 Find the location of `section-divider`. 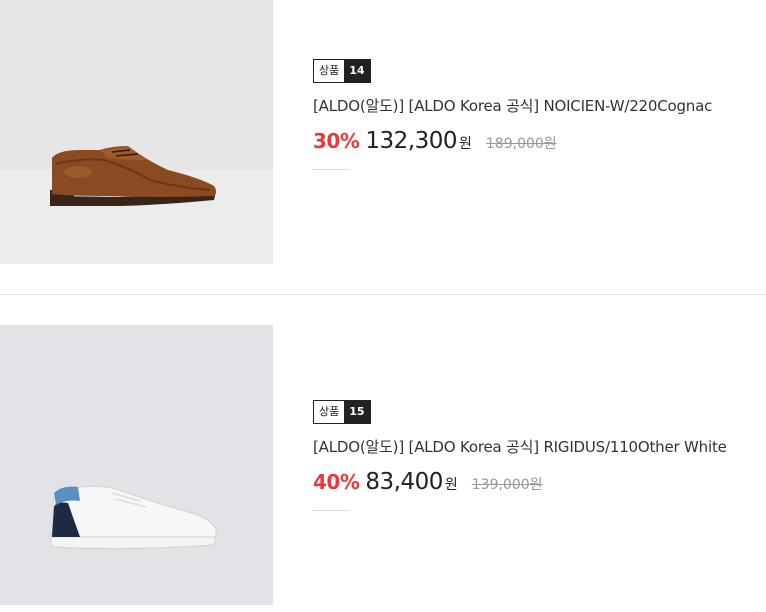

section-divider is located at coordinates (383, 294).